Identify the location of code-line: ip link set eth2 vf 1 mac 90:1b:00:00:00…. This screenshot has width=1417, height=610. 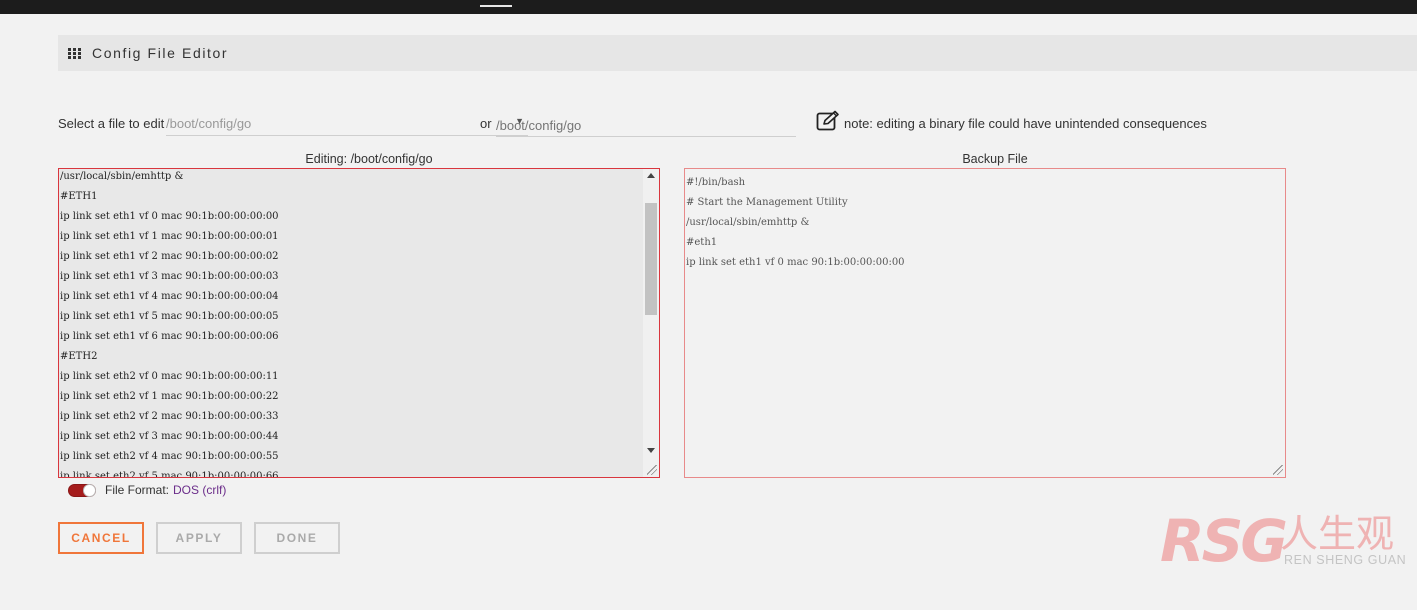
(169, 396).